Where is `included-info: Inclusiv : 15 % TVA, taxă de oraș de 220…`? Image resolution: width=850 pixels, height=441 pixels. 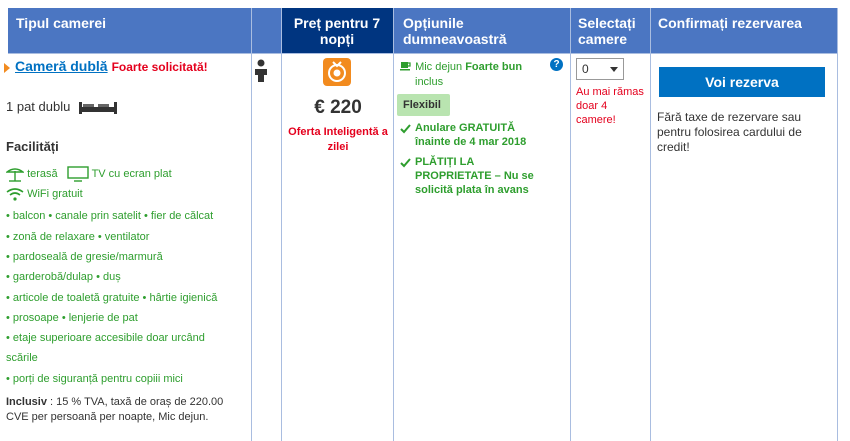 included-info: Inclusiv : 15 % TVA, taxă de oraș de 220… is located at coordinates (124, 410).